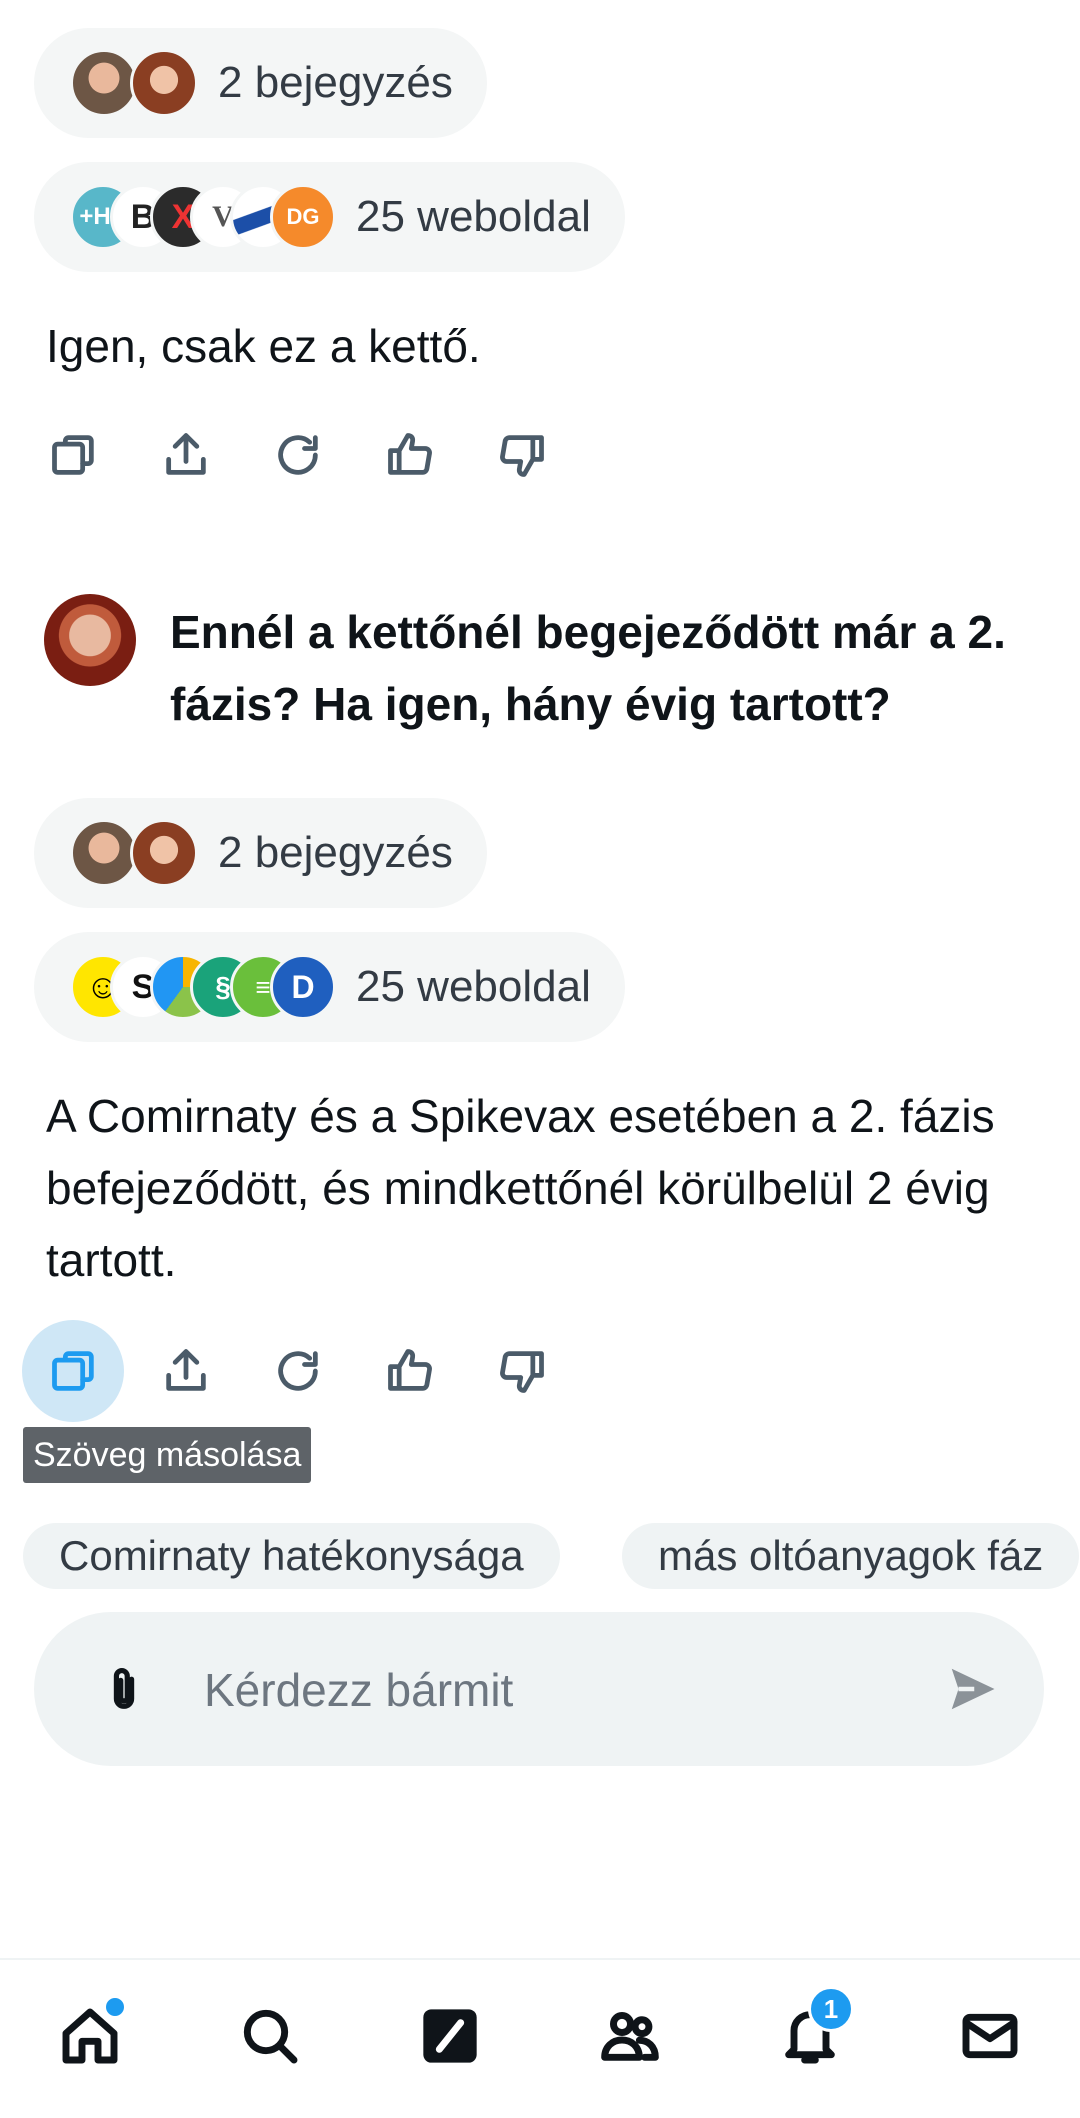 Image resolution: width=1080 pixels, height=2118 pixels. I want to click on bottom-nav: 1, so click(540, 2038).